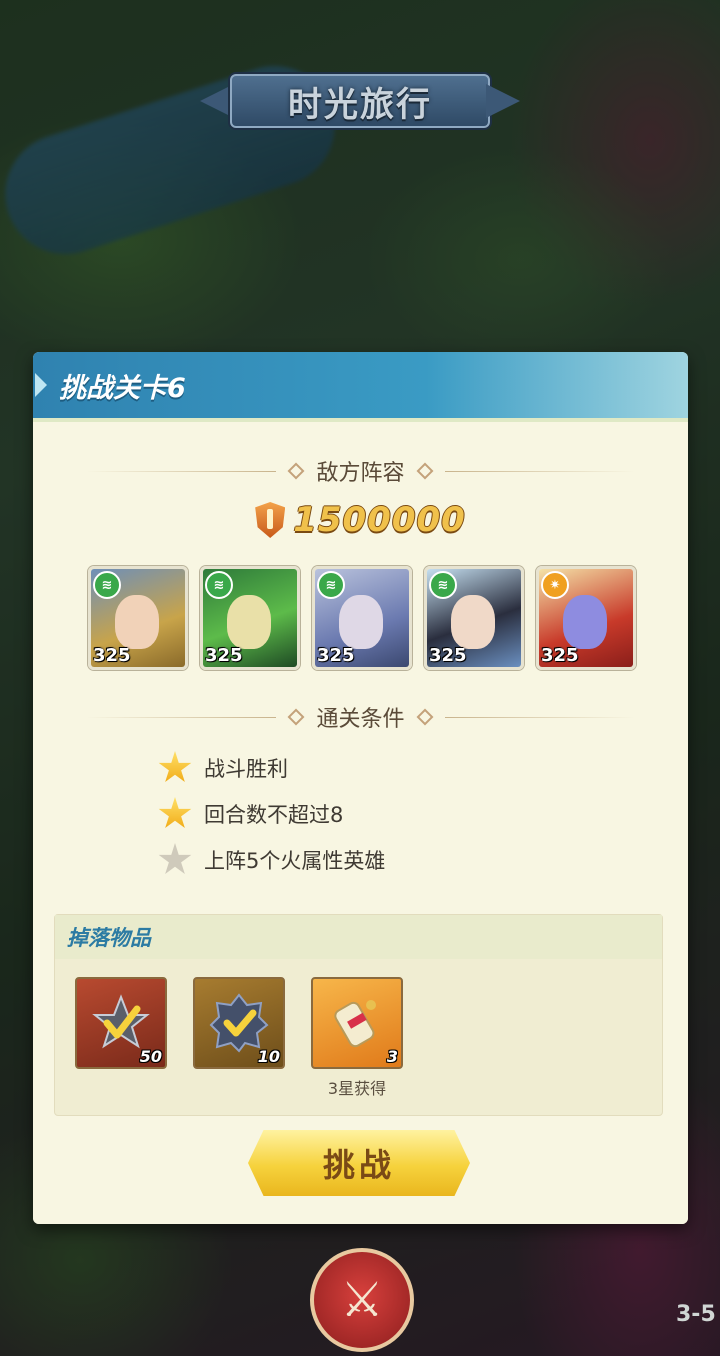 This screenshot has height=1356, width=720. I want to click on drop-item-slot: 3, so click(357, 1023).